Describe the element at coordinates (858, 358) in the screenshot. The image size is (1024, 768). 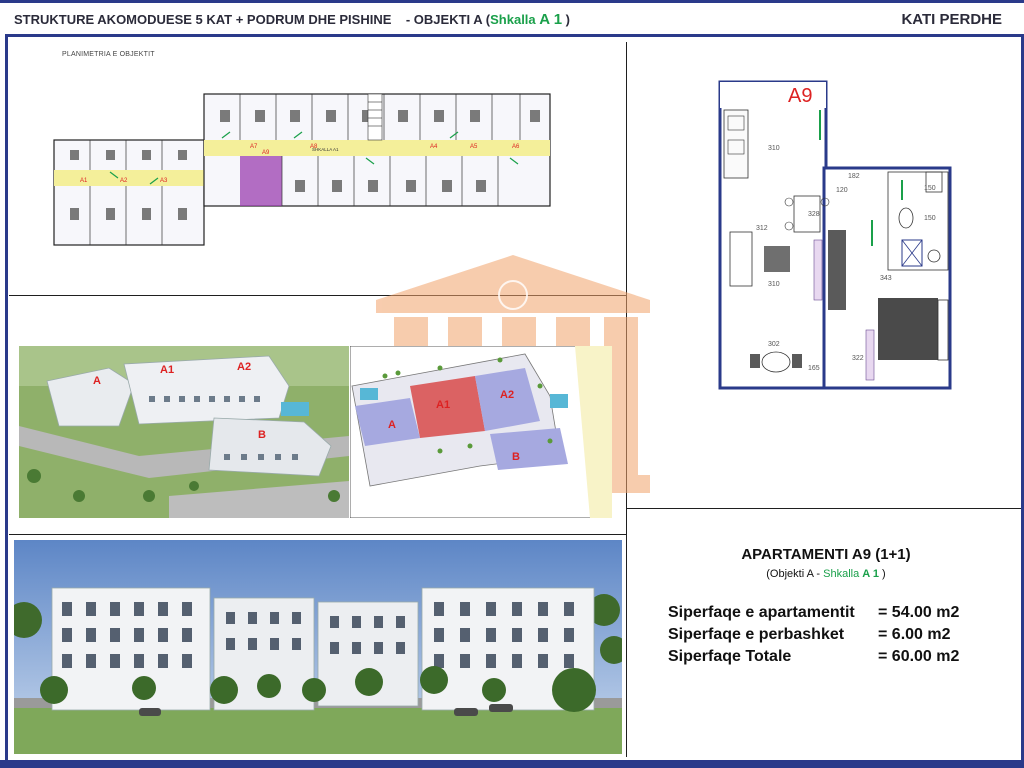
I see `dim-322: 322` at that location.